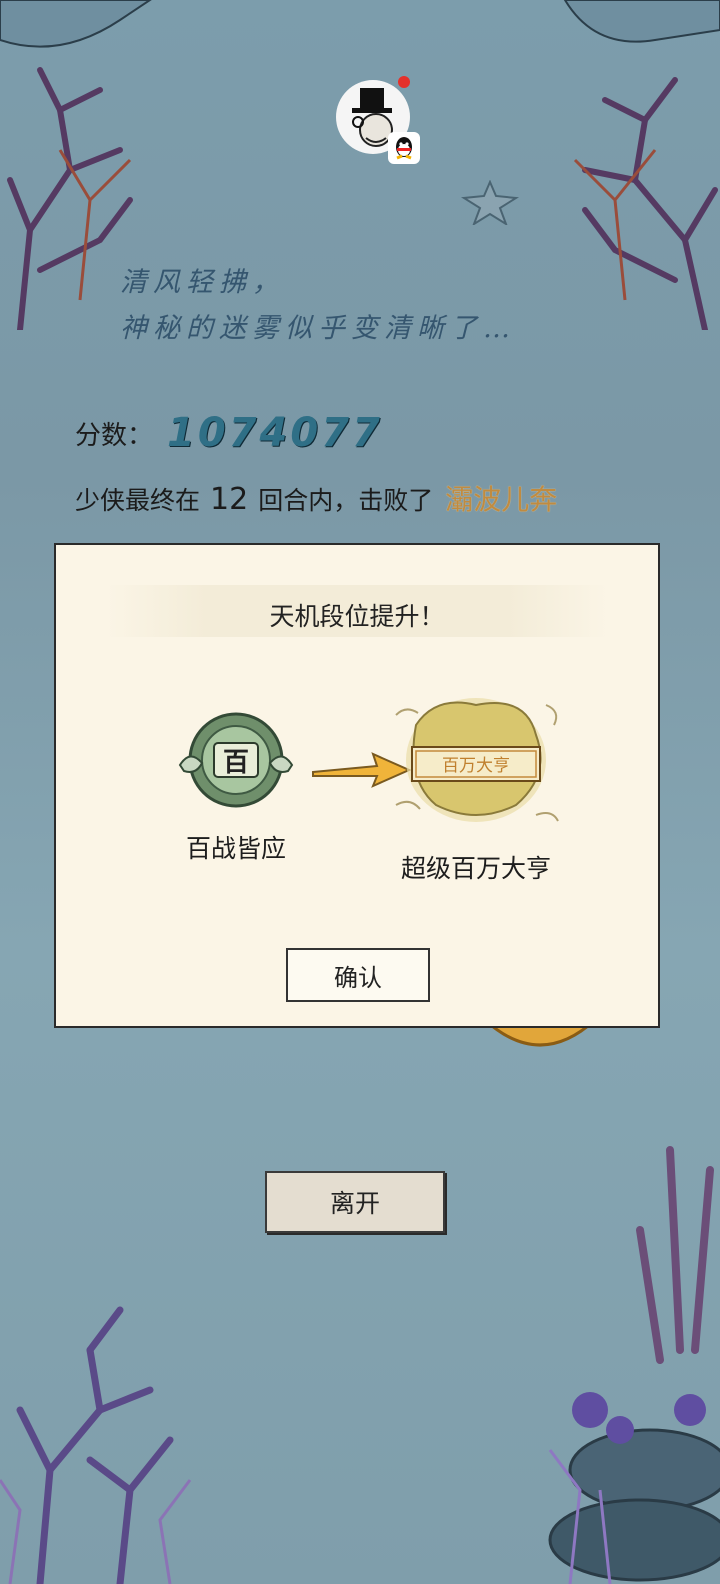  I want to click on qq-icon, so click(404, 148).